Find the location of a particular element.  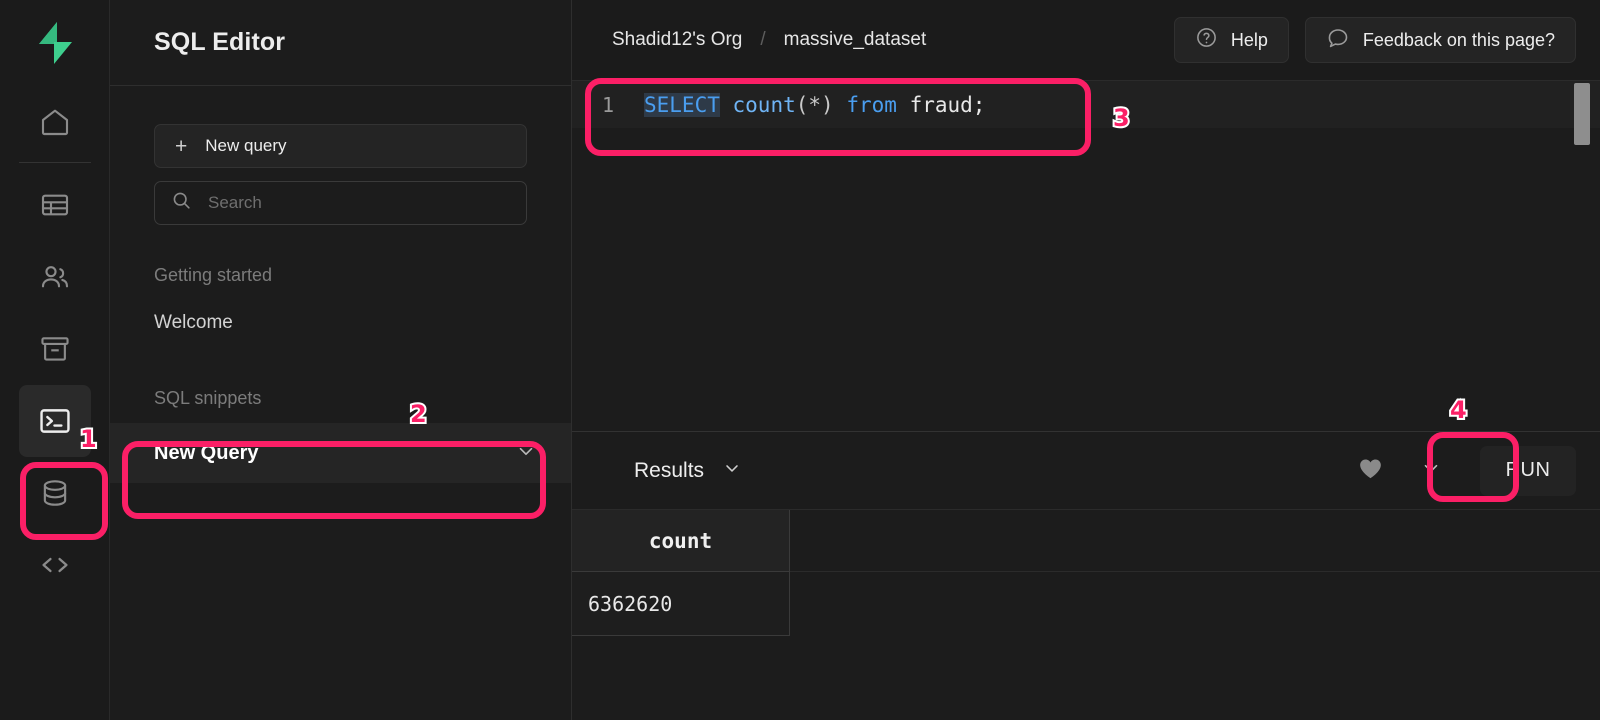

token-star: * is located at coordinates (815, 104).